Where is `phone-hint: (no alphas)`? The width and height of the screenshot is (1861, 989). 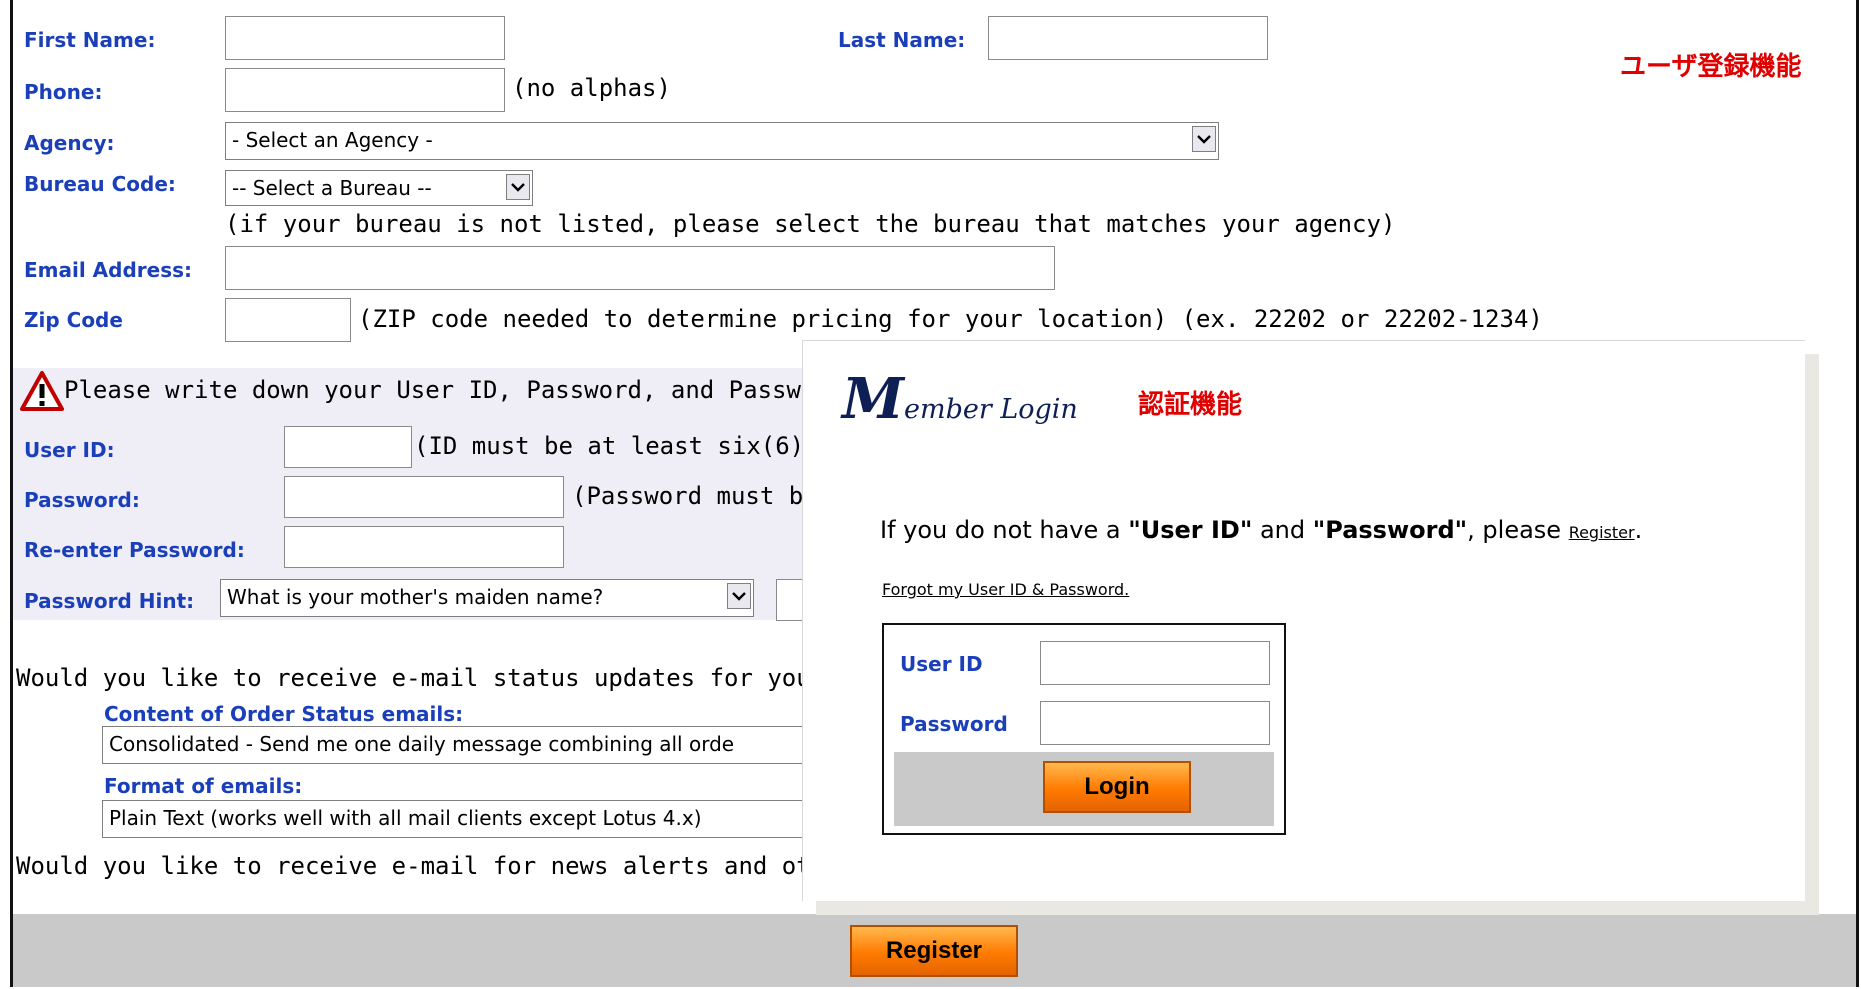
phone-hint: (no alphas) is located at coordinates (591, 88).